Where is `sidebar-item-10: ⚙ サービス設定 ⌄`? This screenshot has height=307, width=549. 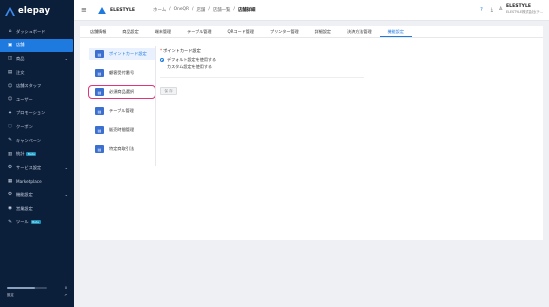
sidebar-item-10: ⚙ サービス設定 ⌄ is located at coordinates (37, 168).